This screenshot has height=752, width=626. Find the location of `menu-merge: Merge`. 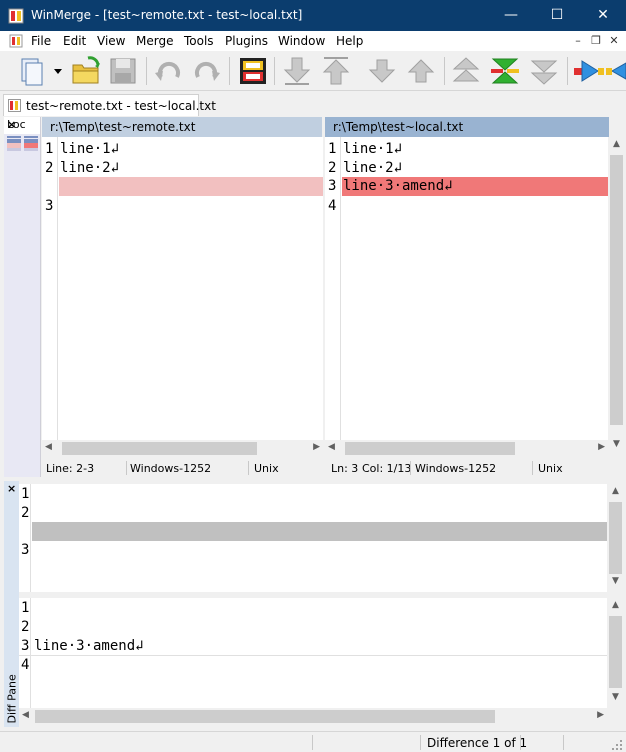

menu-merge: Merge is located at coordinates (154, 41).